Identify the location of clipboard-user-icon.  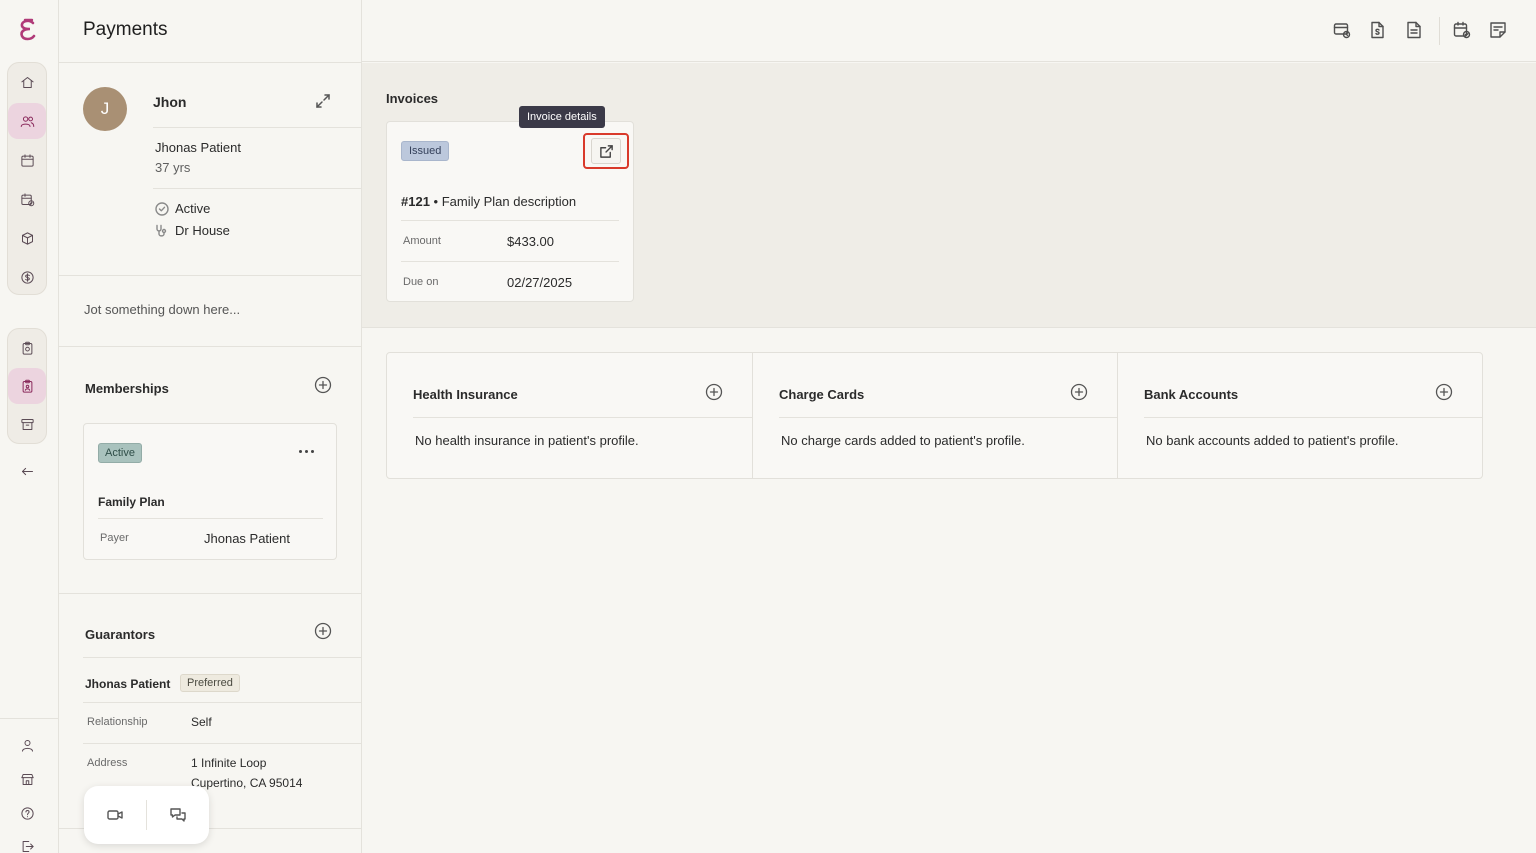
(27, 386).